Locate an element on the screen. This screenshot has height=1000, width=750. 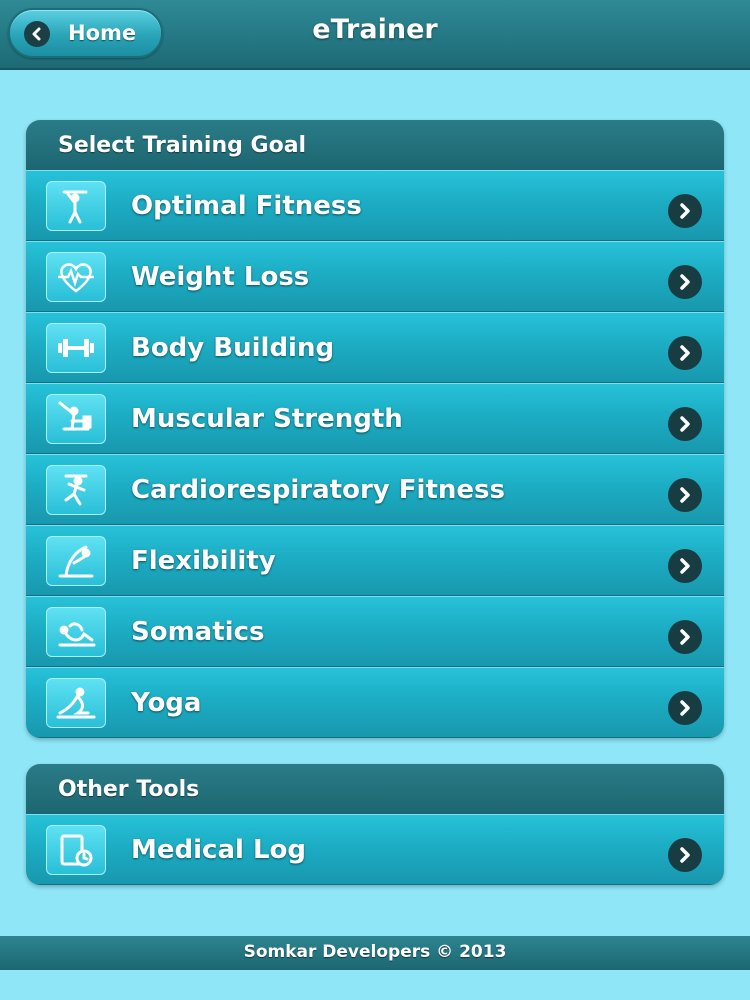
list-item-label: Medical Log is located at coordinates (218, 850).